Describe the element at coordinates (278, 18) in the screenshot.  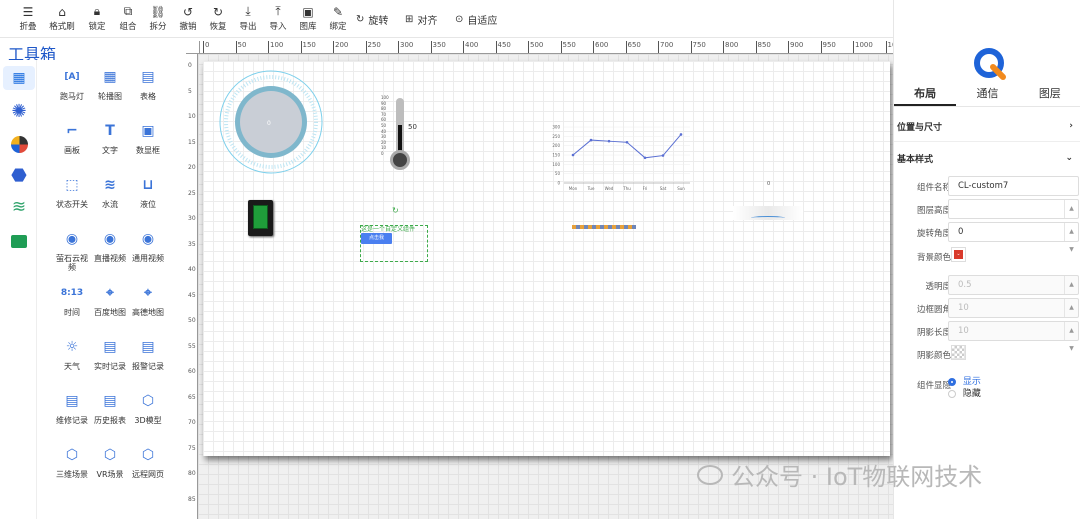
I see `upload-button: ⤒ 导入` at that location.